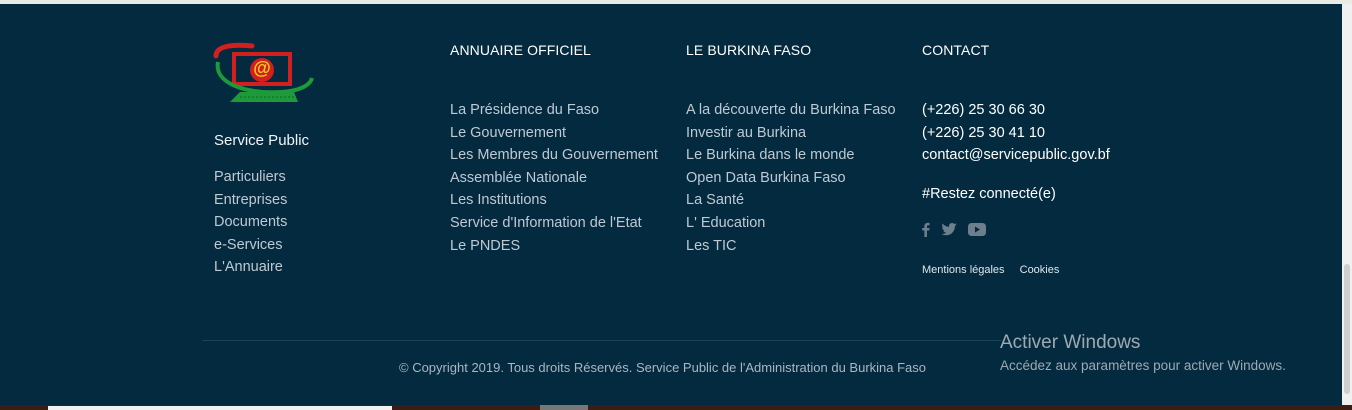 This screenshot has height=410, width=1352. I want to click on service-public-logo: @, so click(264, 75).